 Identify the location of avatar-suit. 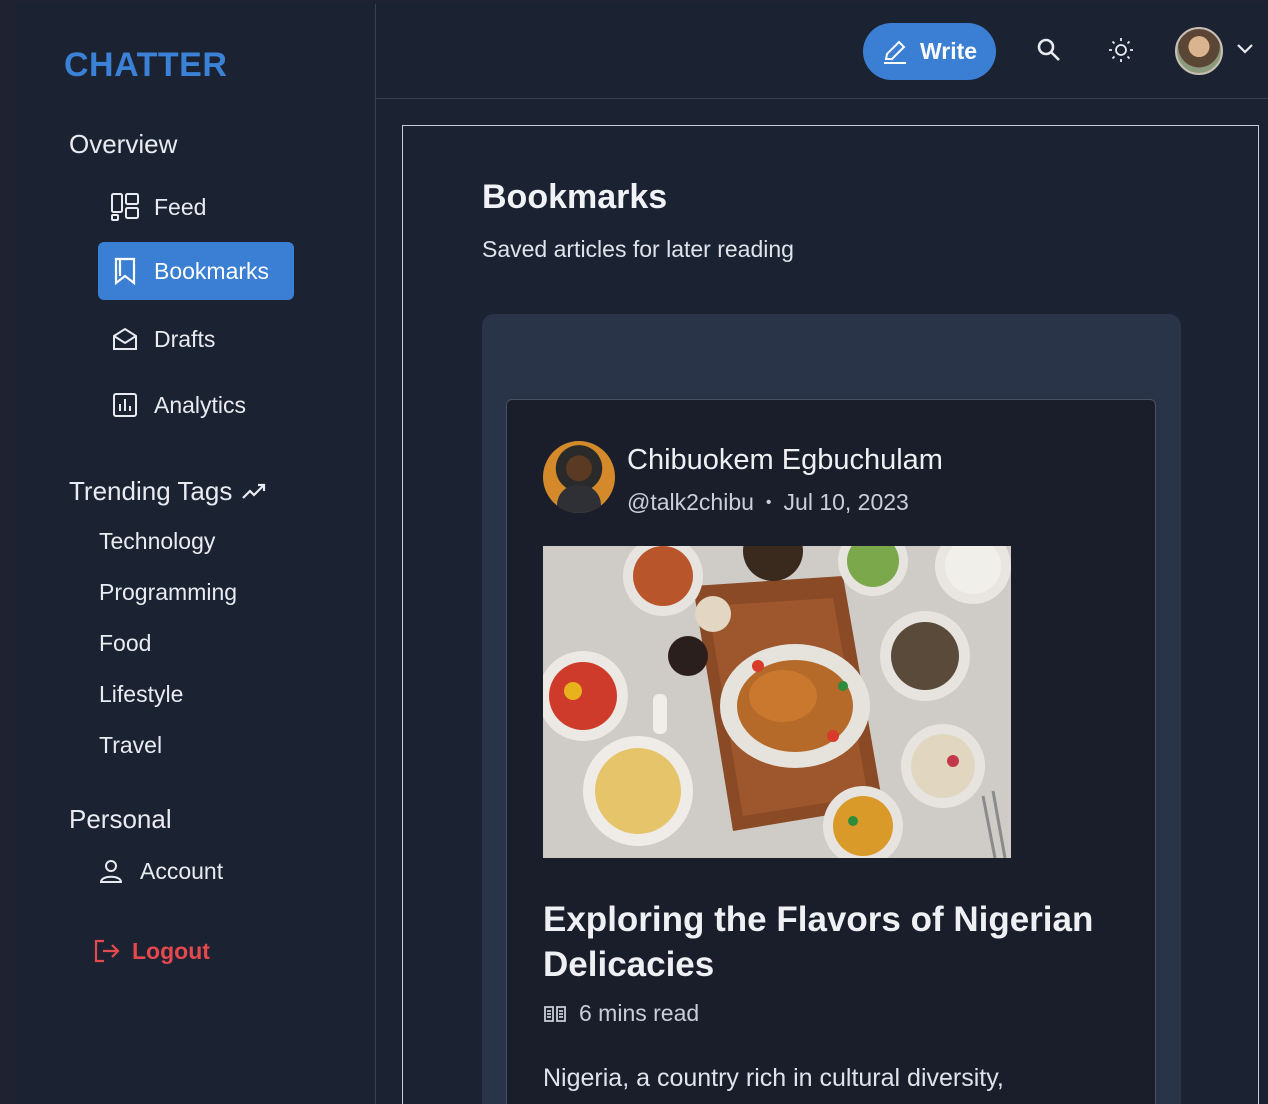
(579, 499).